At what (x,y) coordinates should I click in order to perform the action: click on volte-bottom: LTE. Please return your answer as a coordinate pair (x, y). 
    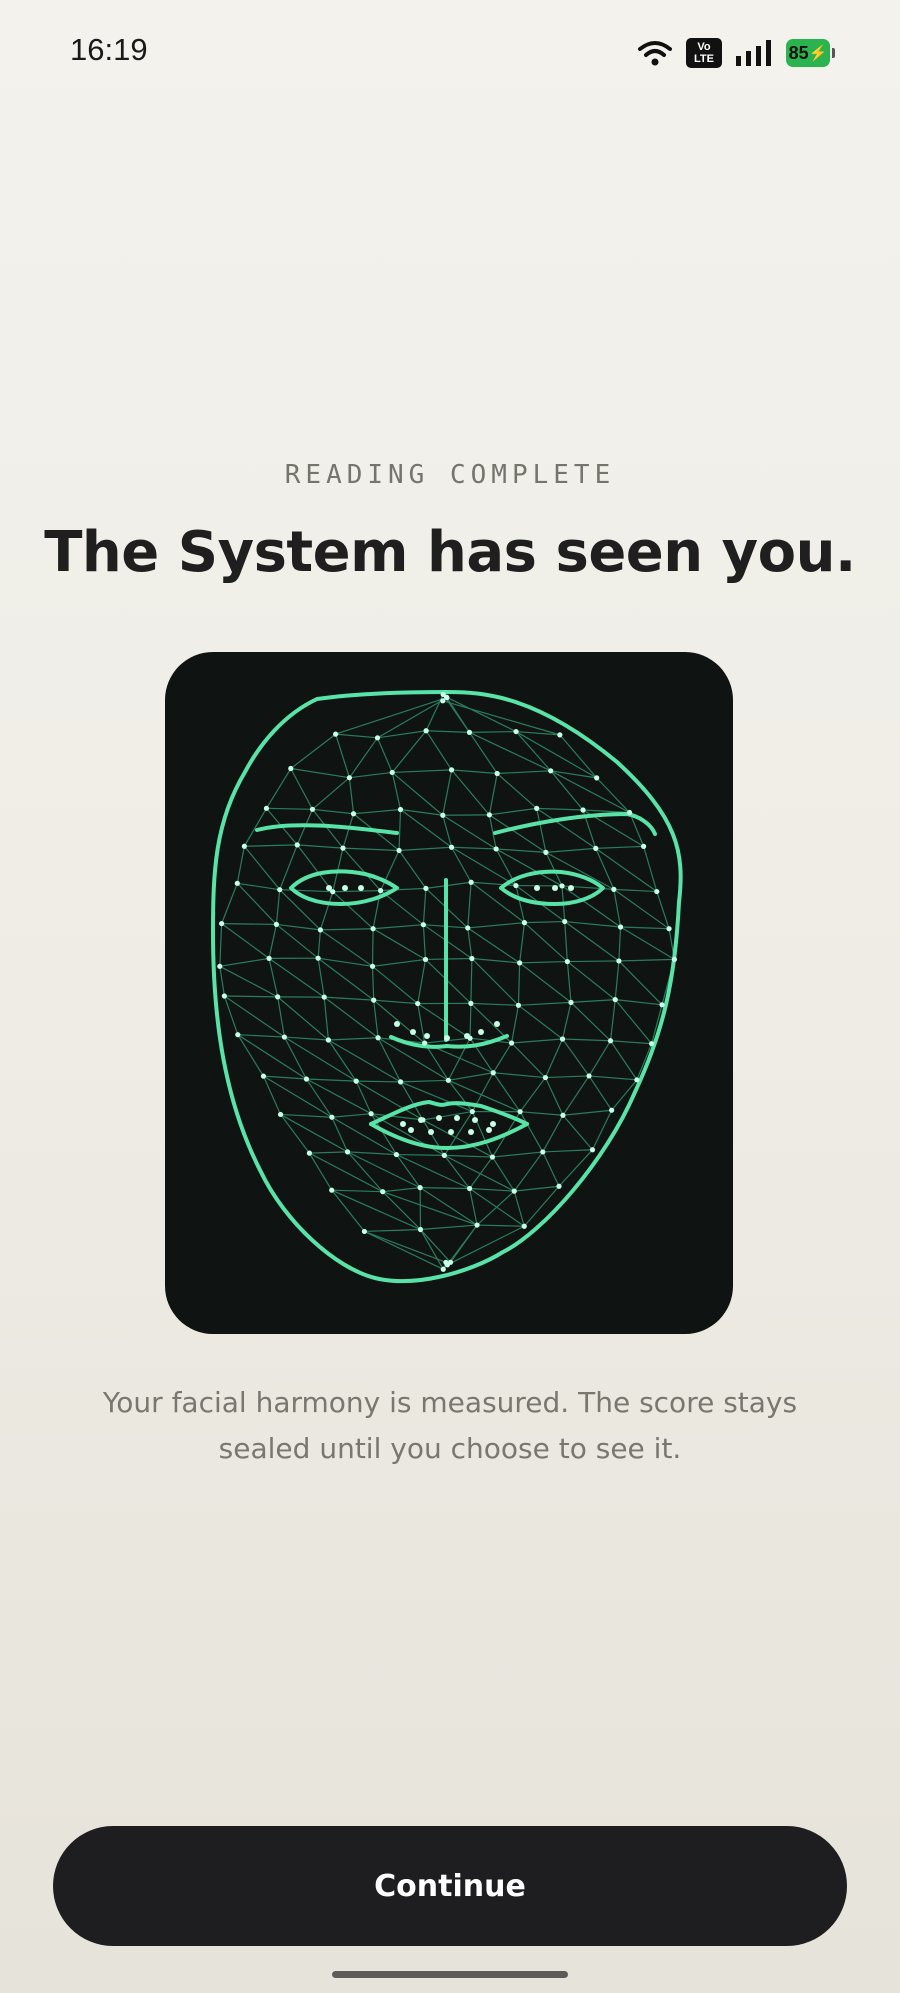
    Looking at the image, I should click on (704, 59).